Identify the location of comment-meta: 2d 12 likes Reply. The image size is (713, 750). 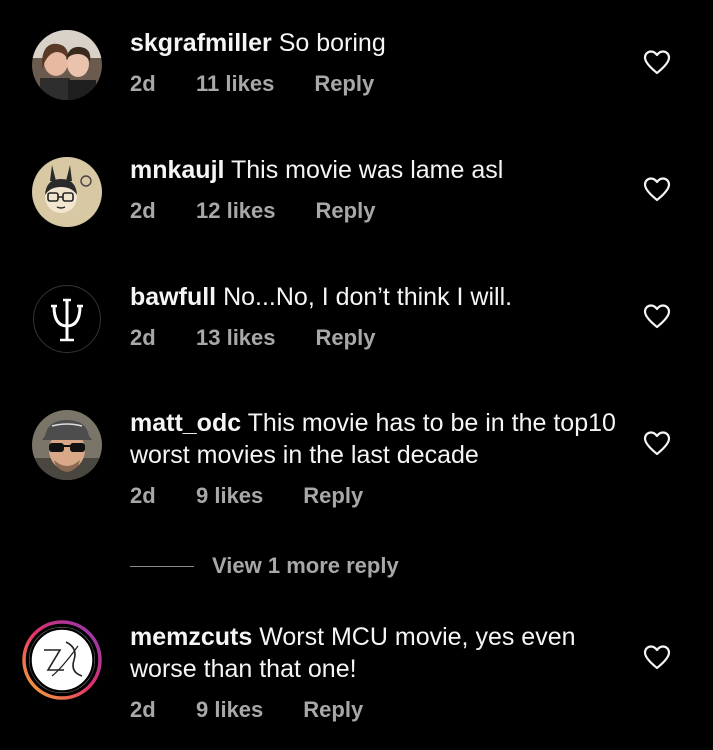
(375, 211).